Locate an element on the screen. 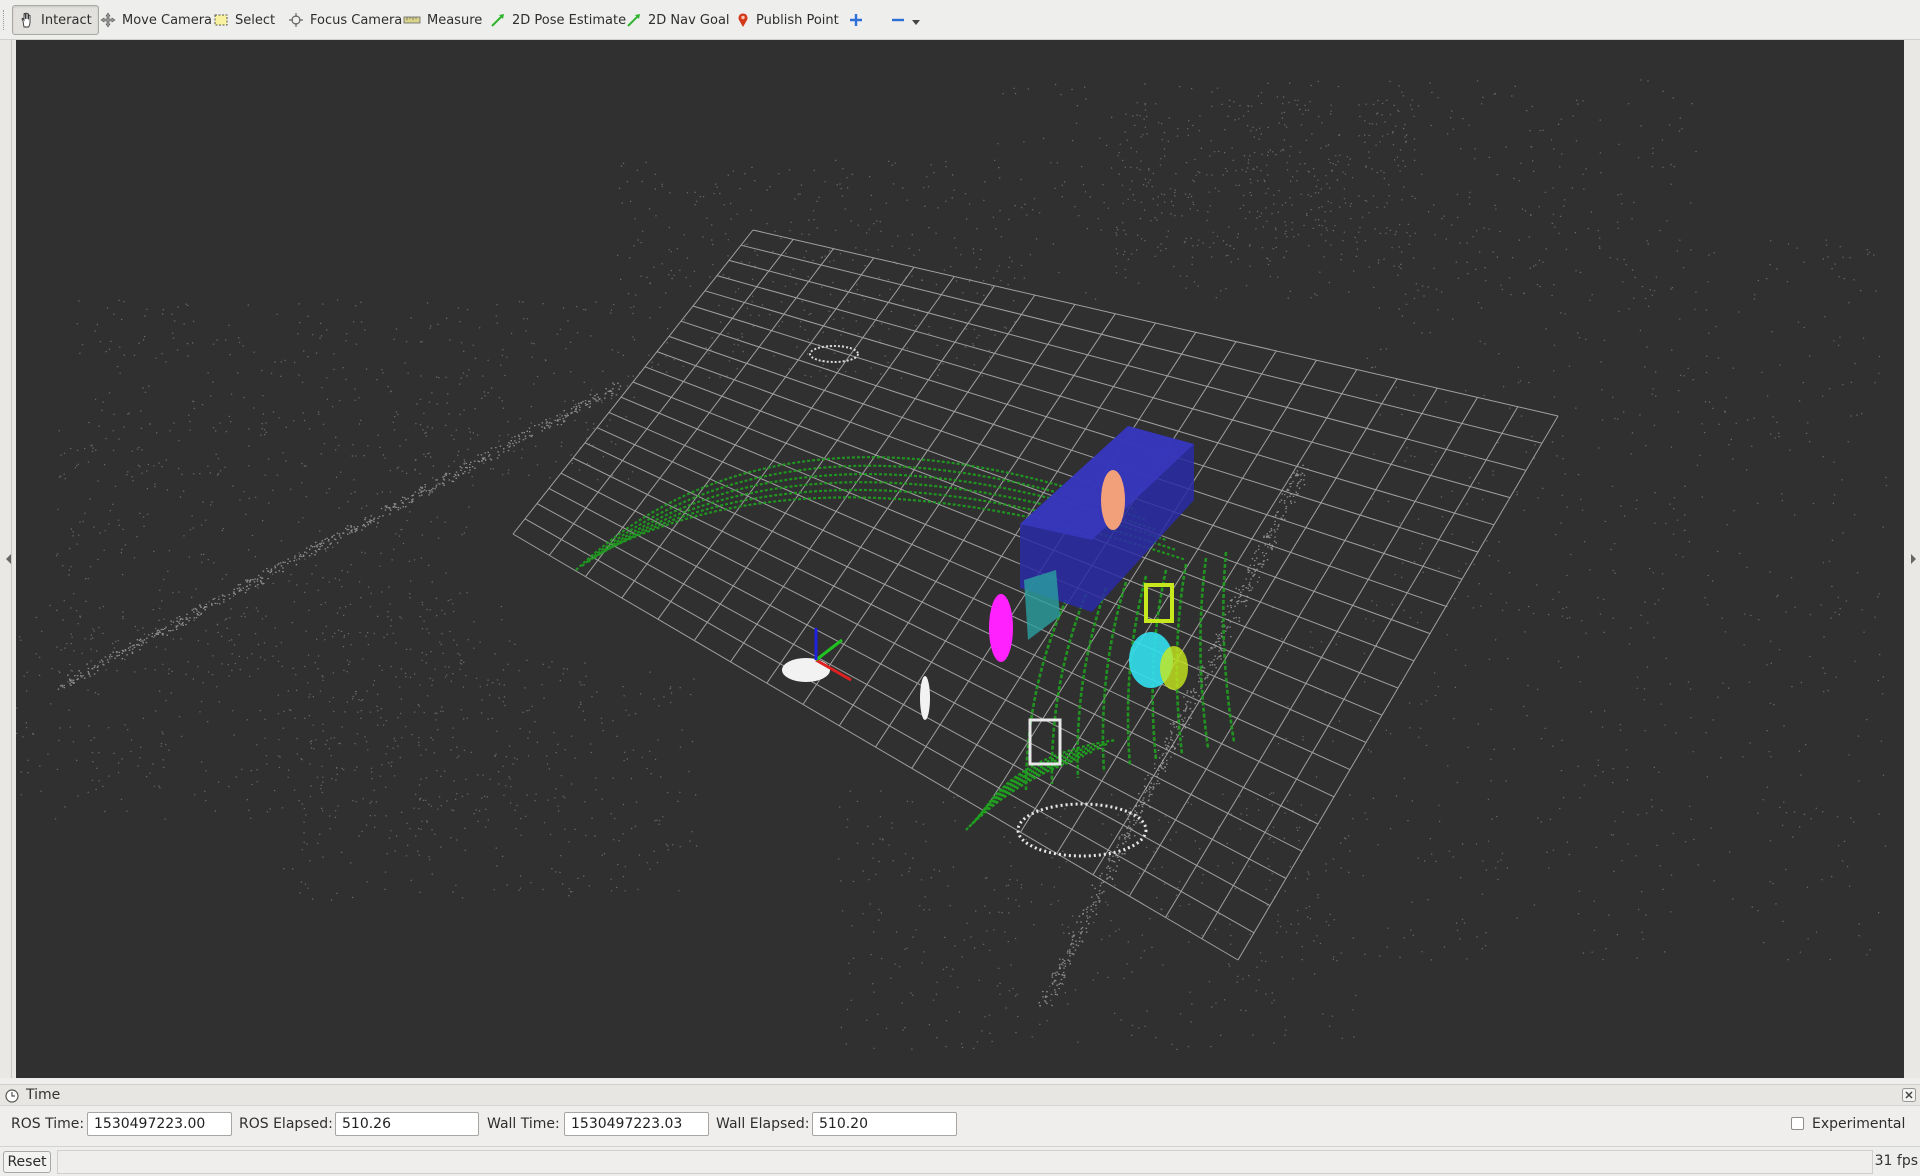 This screenshot has height=1176, width=1920. person-orange-cluster is located at coordinates (1113, 500).